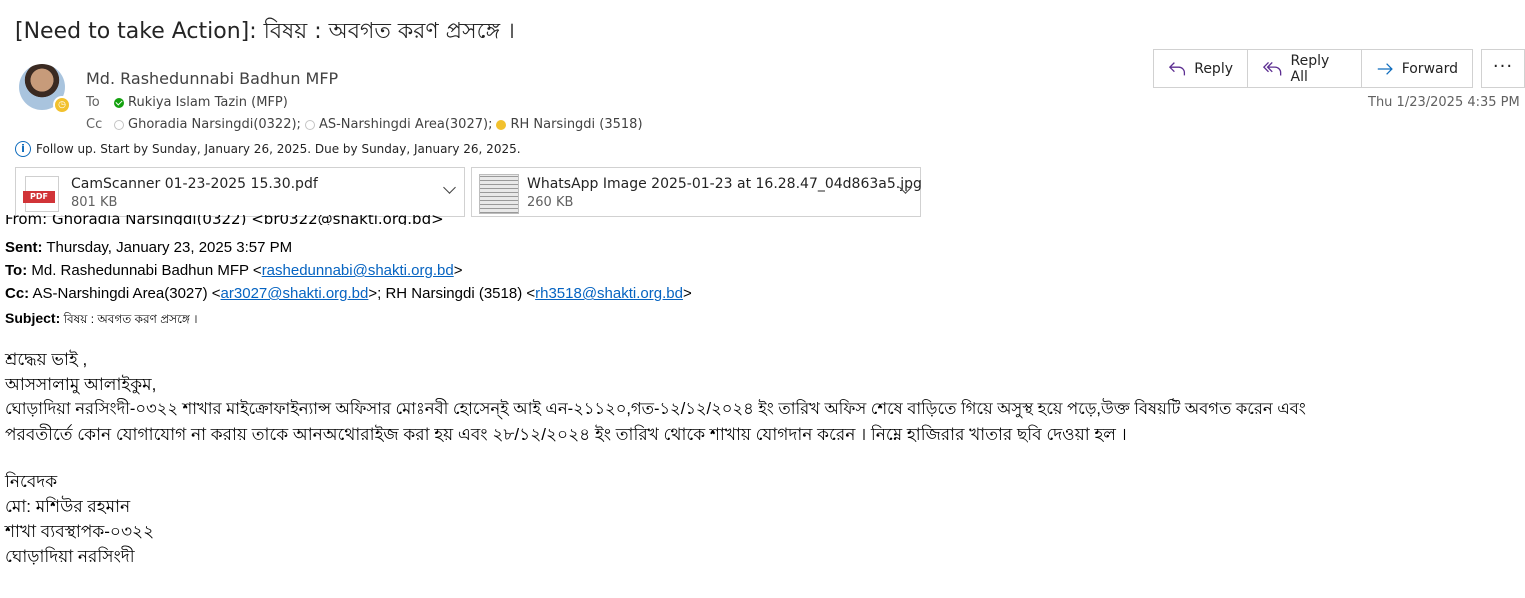  I want to click on email-link: rh3518@shakti.org.bd, so click(609, 293).